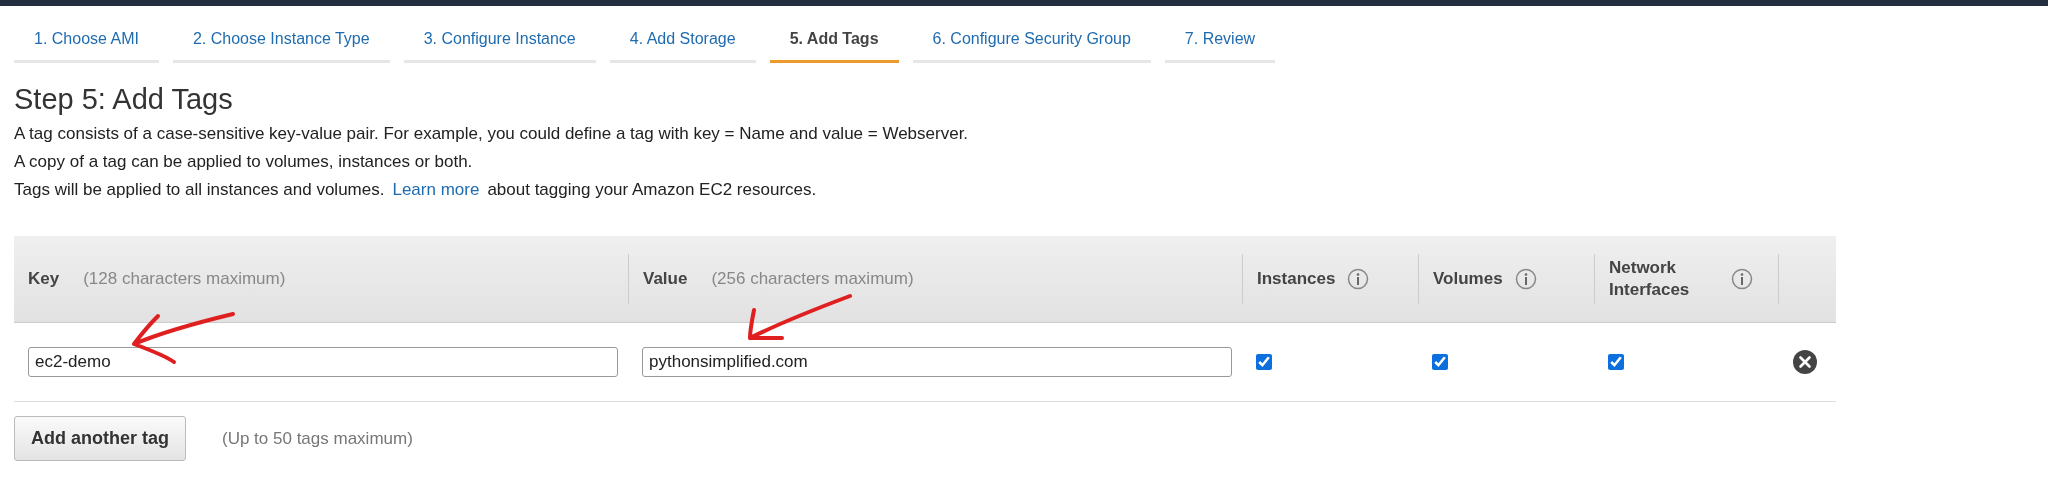 Image resolution: width=2048 pixels, height=498 pixels. Describe the element at coordinates (124, 99) in the screenshot. I see `page-heading: Step 5: Add Tags` at that location.